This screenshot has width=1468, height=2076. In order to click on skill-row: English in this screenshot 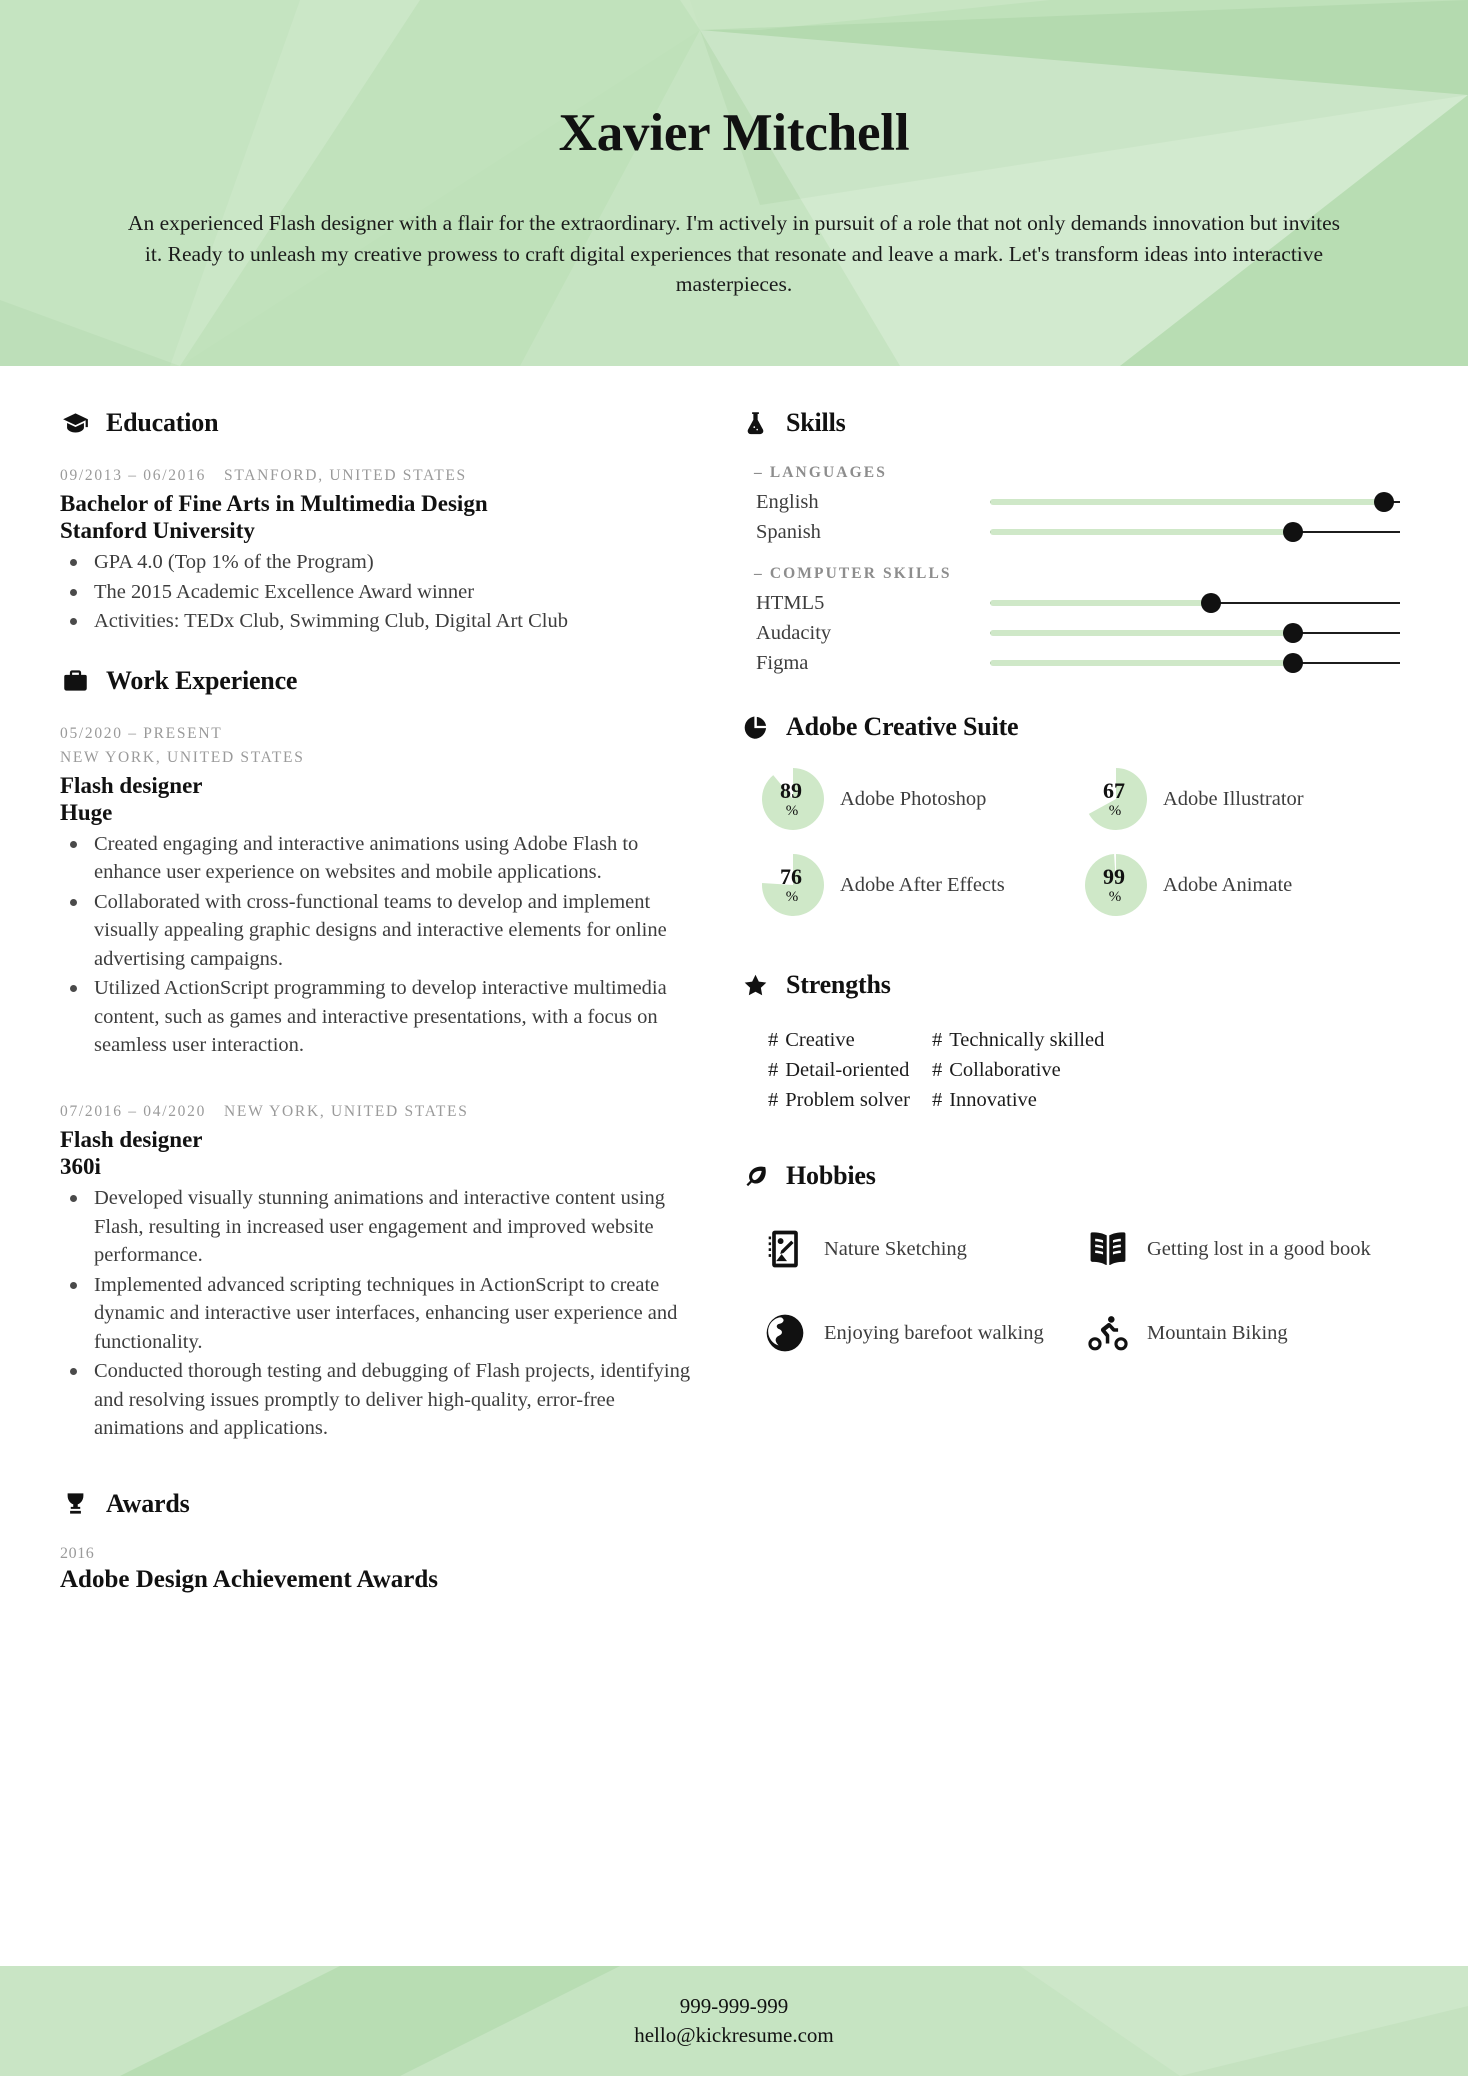, I will do `click(1074, 502)`.